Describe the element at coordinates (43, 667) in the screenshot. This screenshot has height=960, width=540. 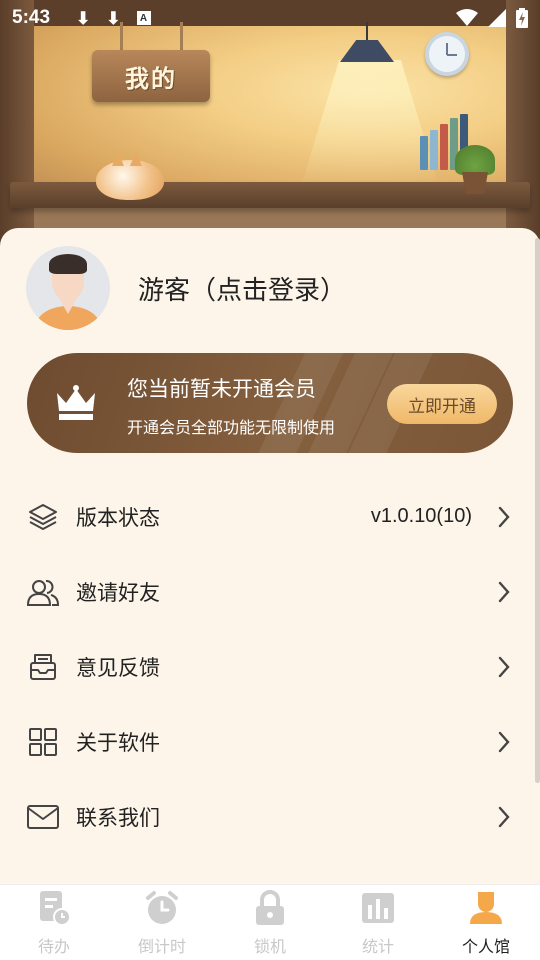
I see `feedback-inbox-icon` at that location.